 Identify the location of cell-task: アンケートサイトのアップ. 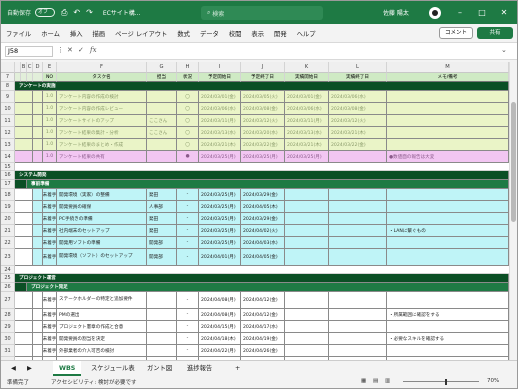
(102, 121).